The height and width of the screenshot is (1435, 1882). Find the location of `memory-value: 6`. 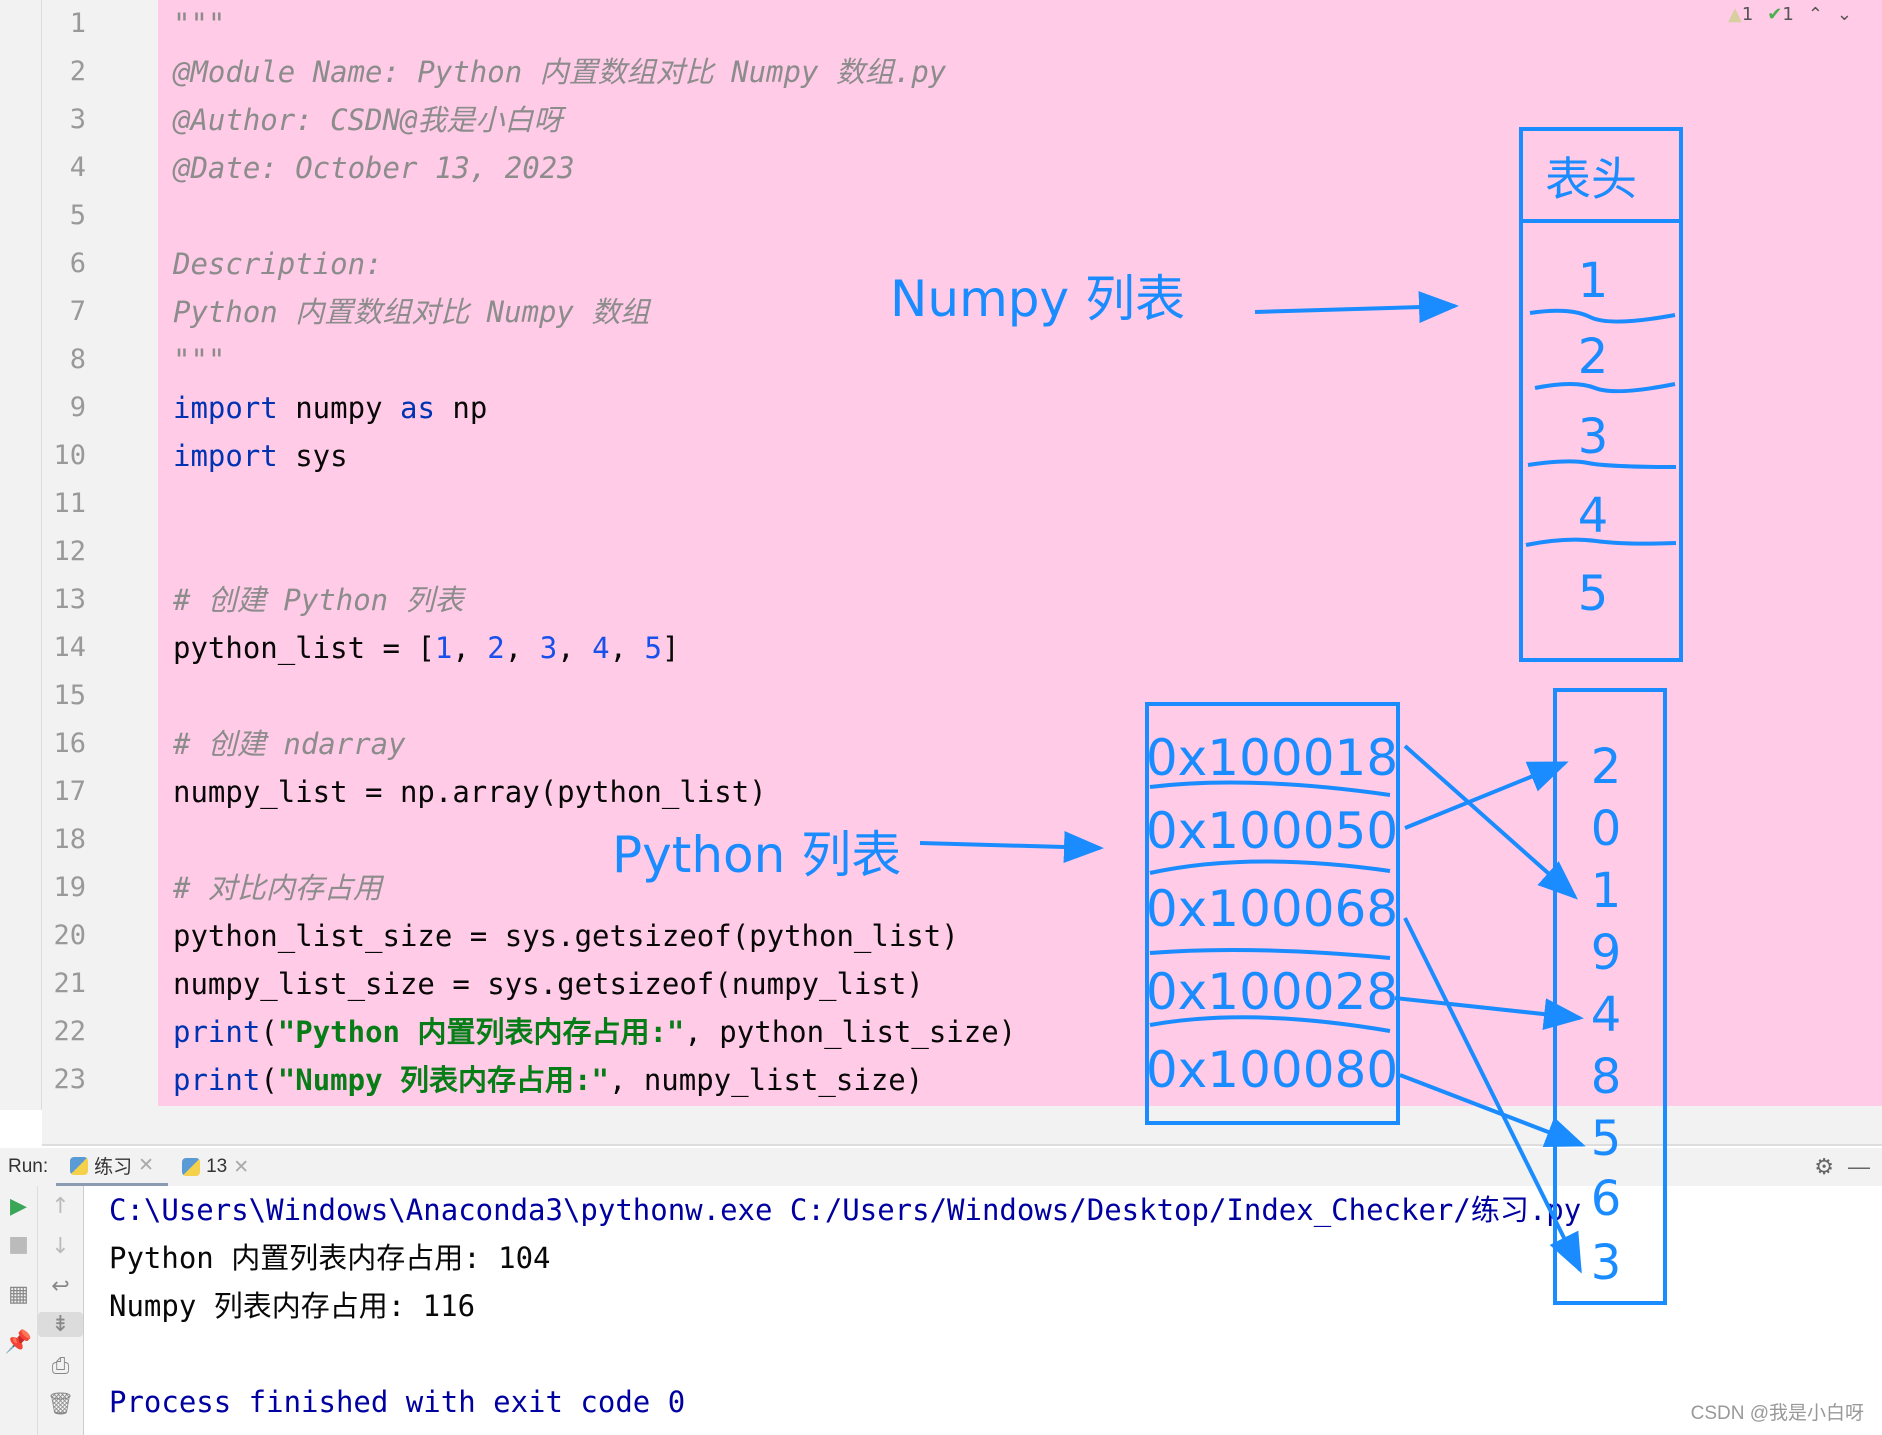

memory-value: 6 is located at coordinates (1606, 1199).